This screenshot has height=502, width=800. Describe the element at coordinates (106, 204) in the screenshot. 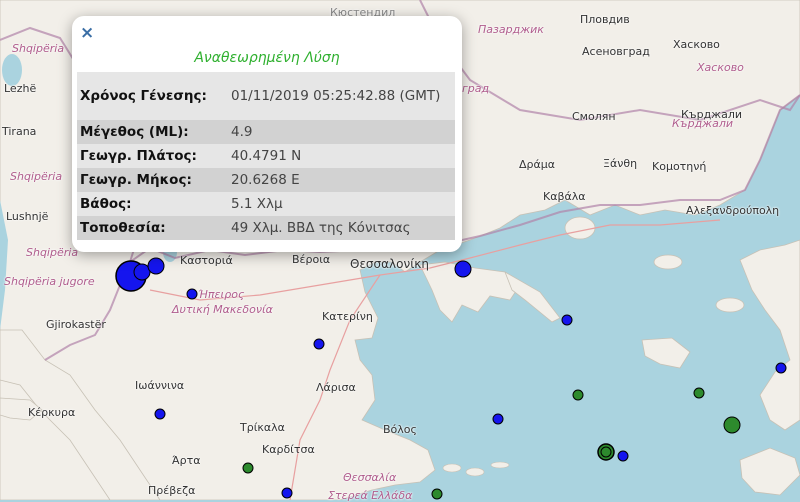

I see `detail-key: Βάθος:` at that location.